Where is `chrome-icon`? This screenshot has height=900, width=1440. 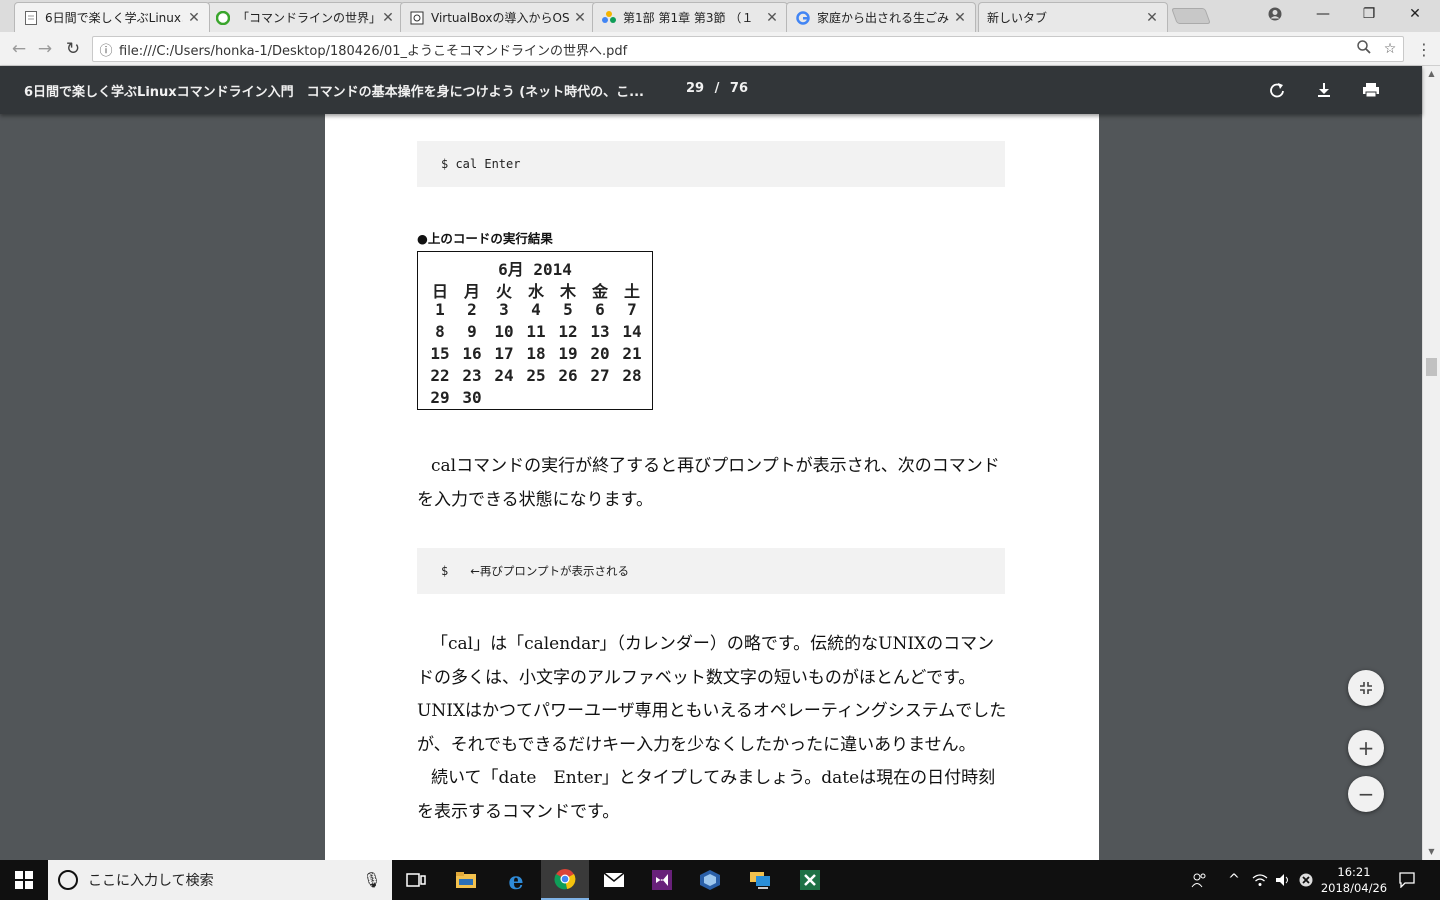
chrome-icon is located at coordinates (565, 880).